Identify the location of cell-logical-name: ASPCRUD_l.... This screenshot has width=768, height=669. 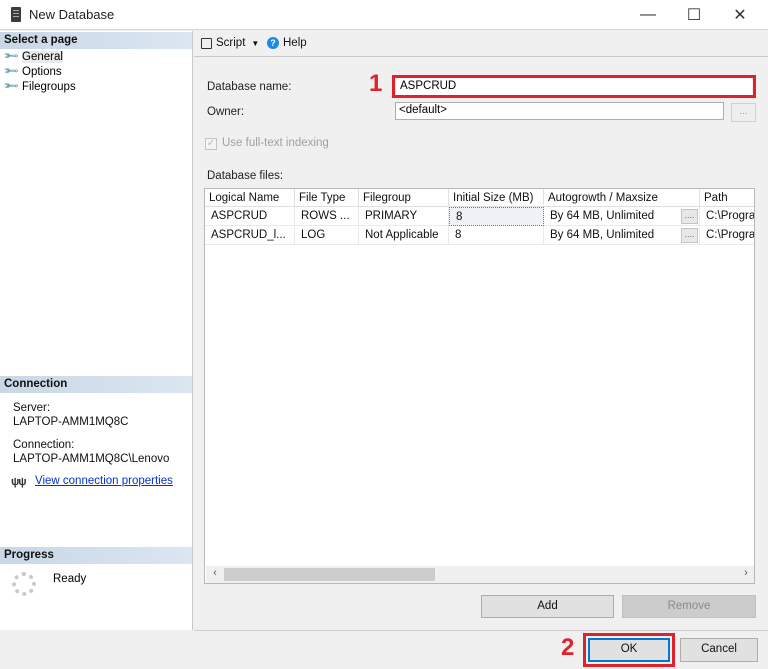
(250, 235).